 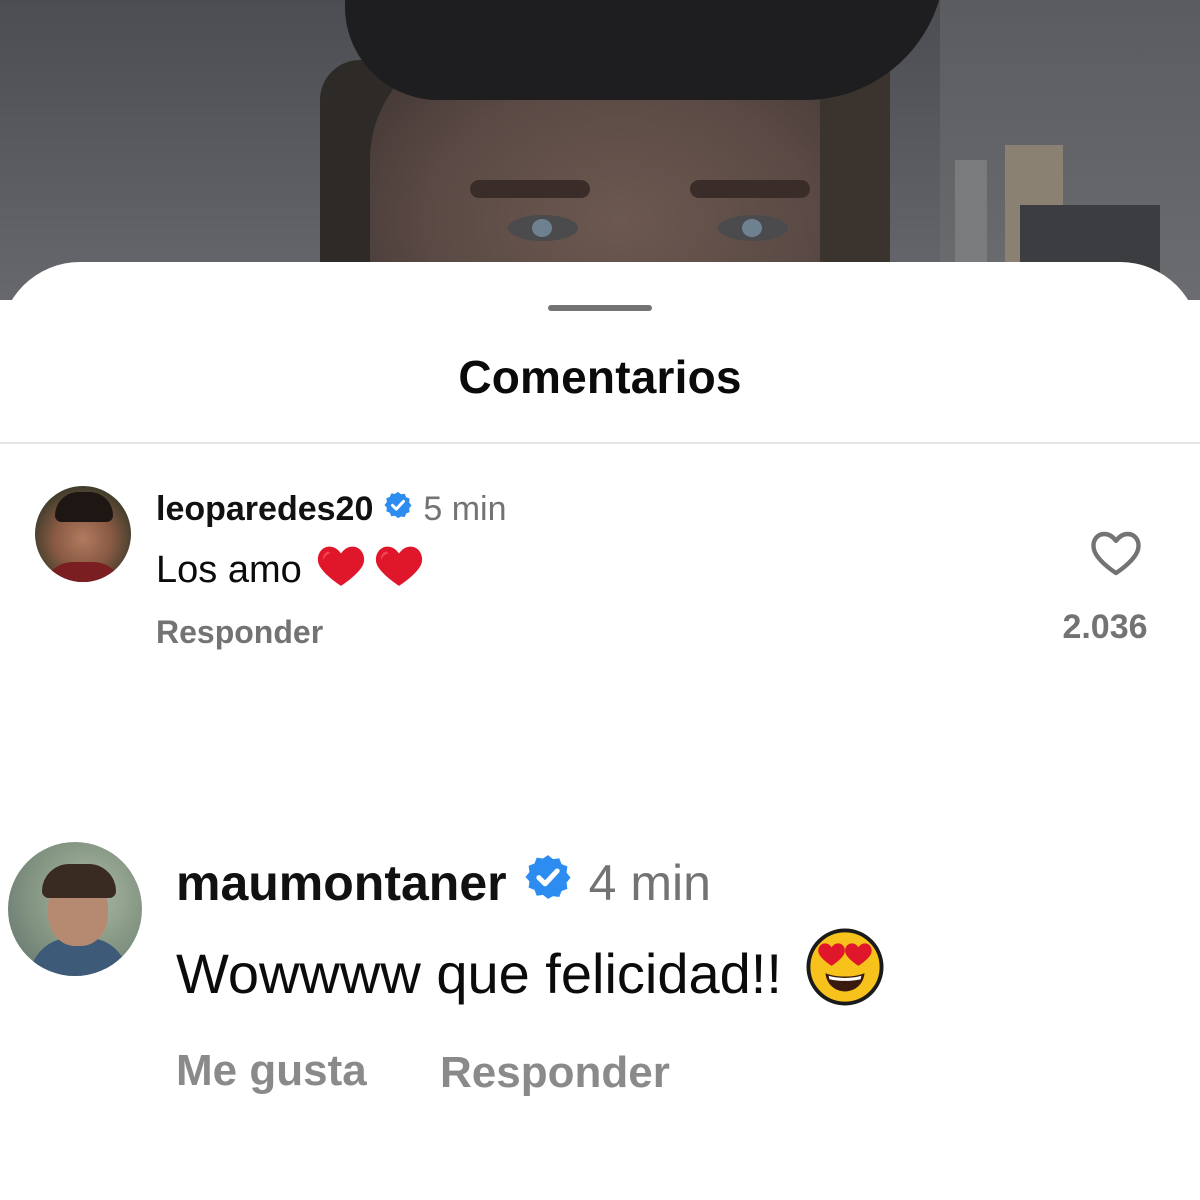 What do you see at coordinates (229, 569) in the screenshot?
I see `comment-text: Los amo` at bounding box center [229, 569].